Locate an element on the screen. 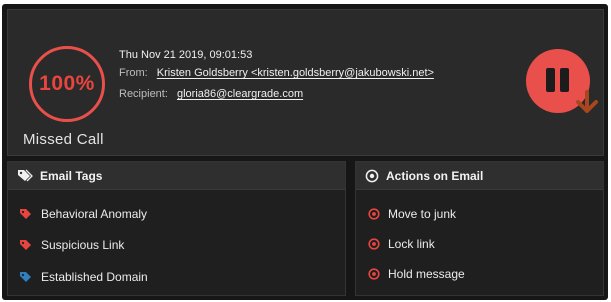  action-move-to-junk: Move to junk is located at coordinates (412, 214).